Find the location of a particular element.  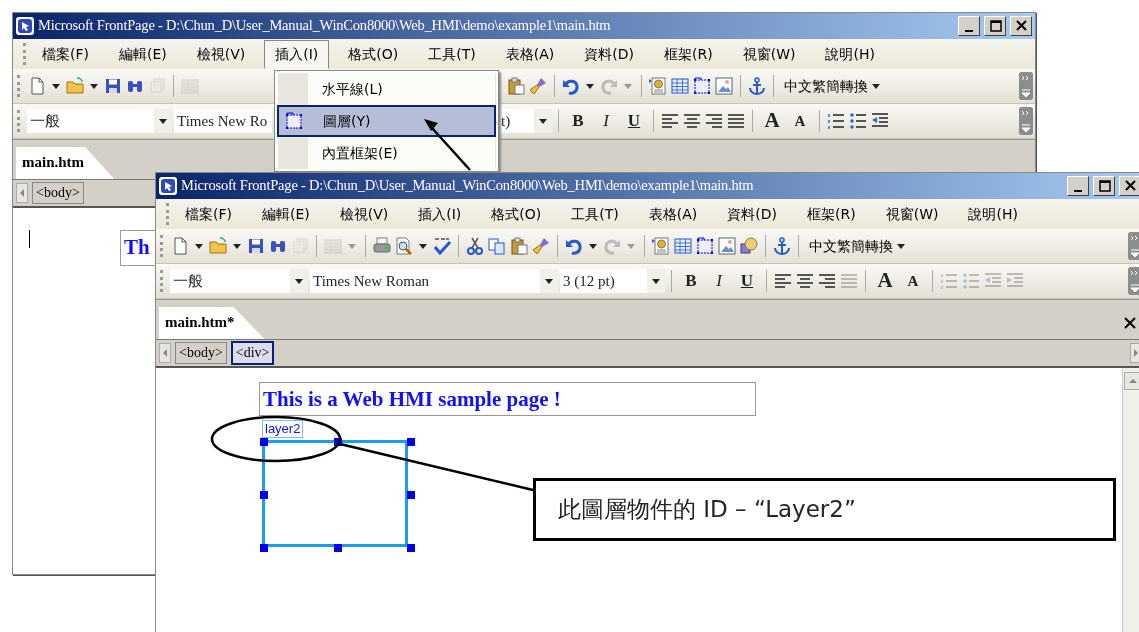

tag-selector: <div> is located at coordinates (252, 353).